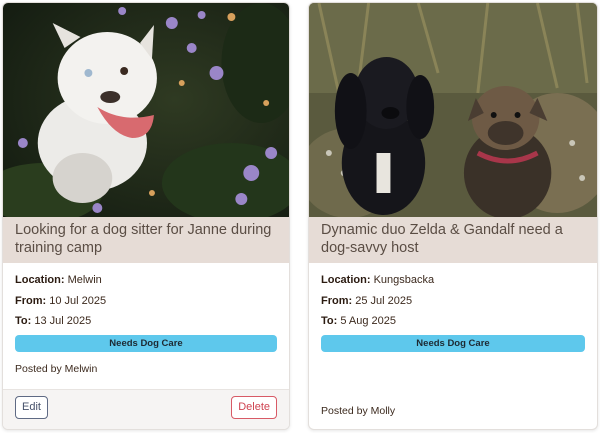 Image resolution: width=600 pixels, height=433 pixels. What do you see at coordinates (146, 301) in the screenshot?
I see `from-row: From: 10 Jul 2025` at bounding box center [146, 301].